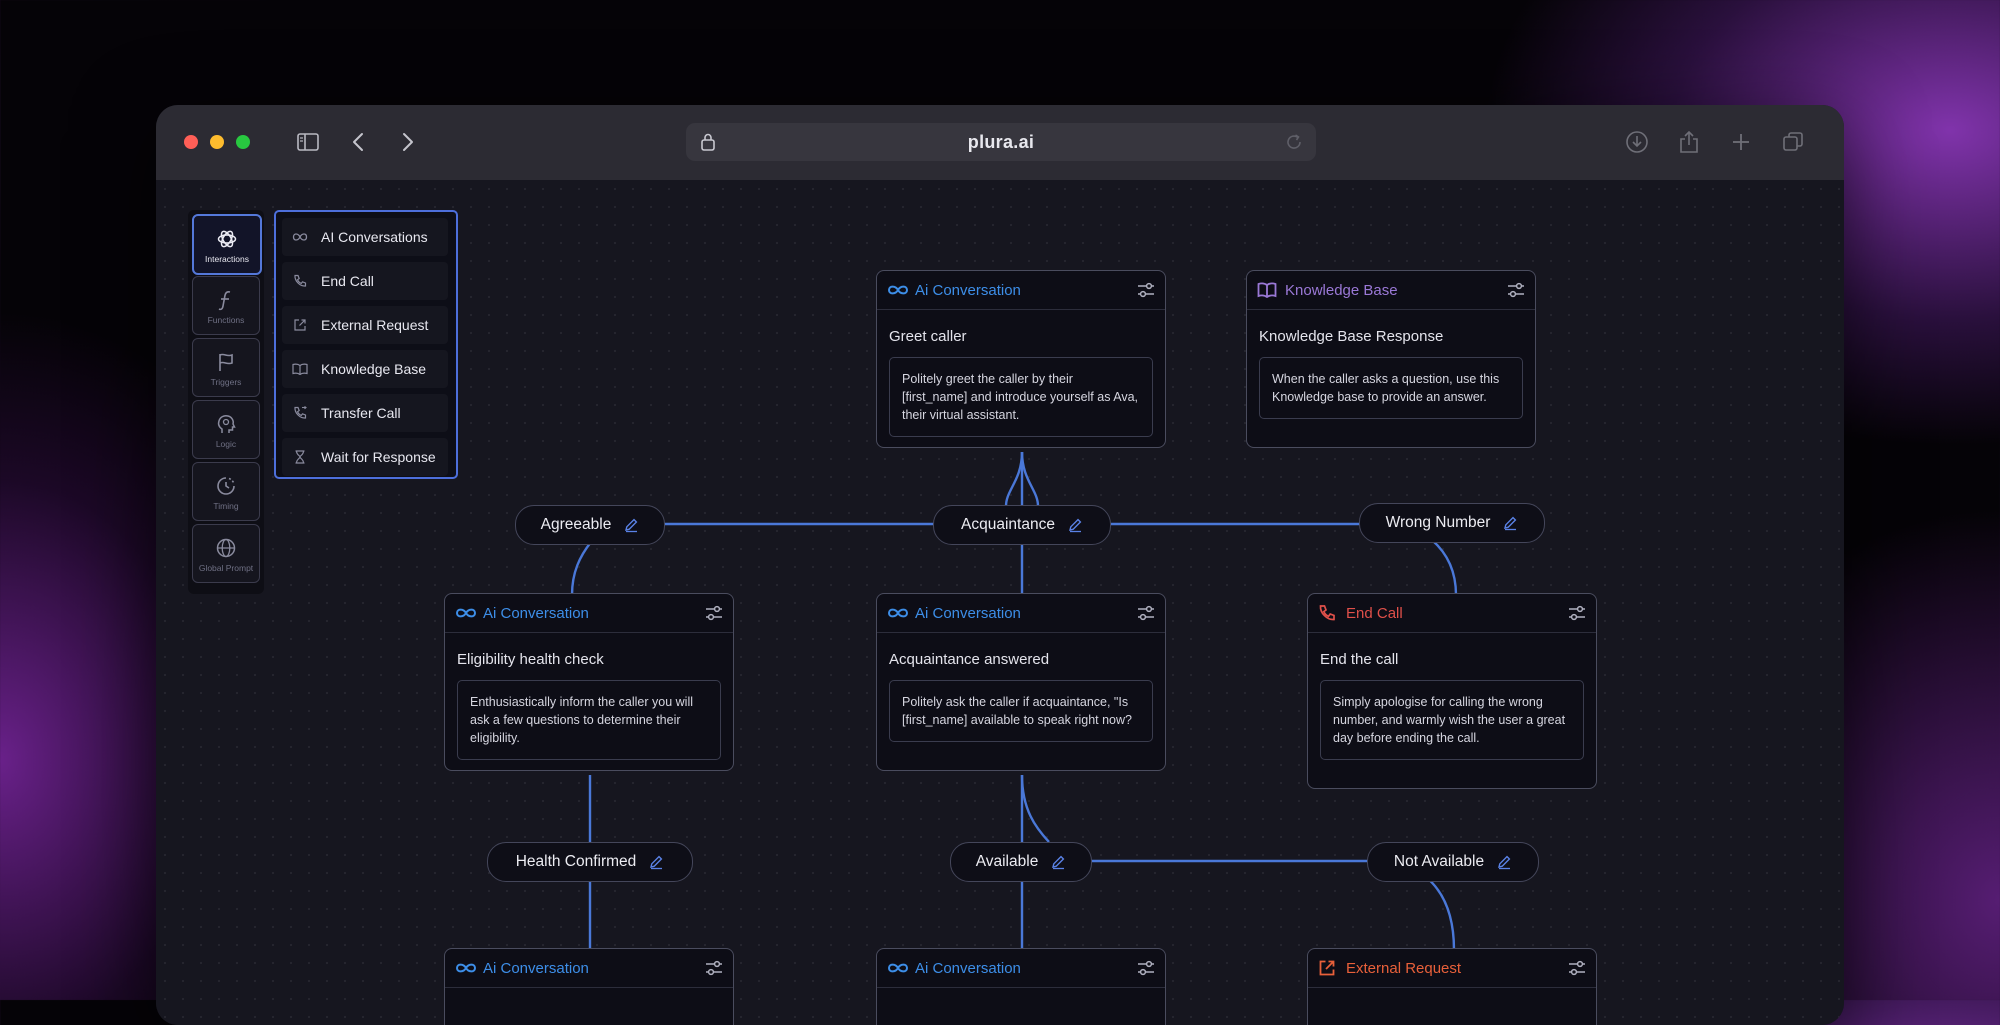 The image size is (2000, 1025). I want to click on node-bottom-ai-conversation-1: Ai Conversation, so click(589, 986).